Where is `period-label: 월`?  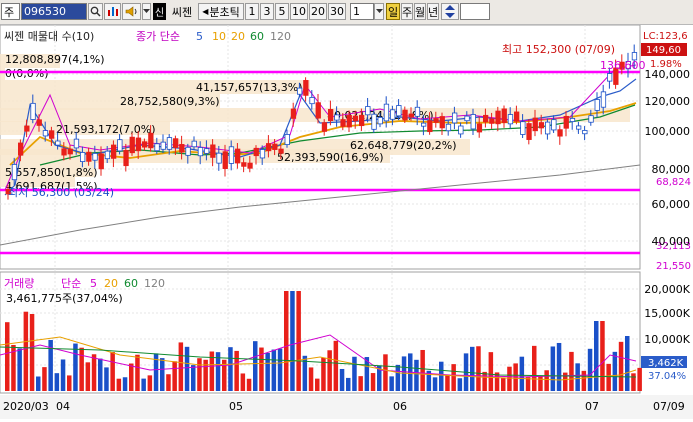
period-label: 월 is located at coordinates (420, 12).